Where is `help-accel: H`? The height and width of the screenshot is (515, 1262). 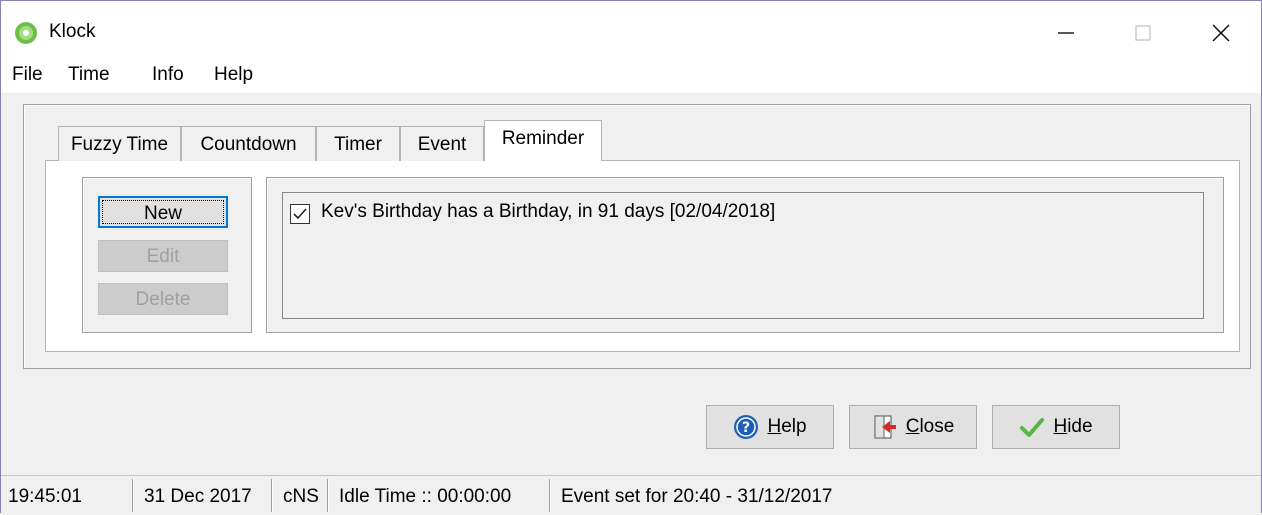
help-accel: H is located at coordinates (774, 426).